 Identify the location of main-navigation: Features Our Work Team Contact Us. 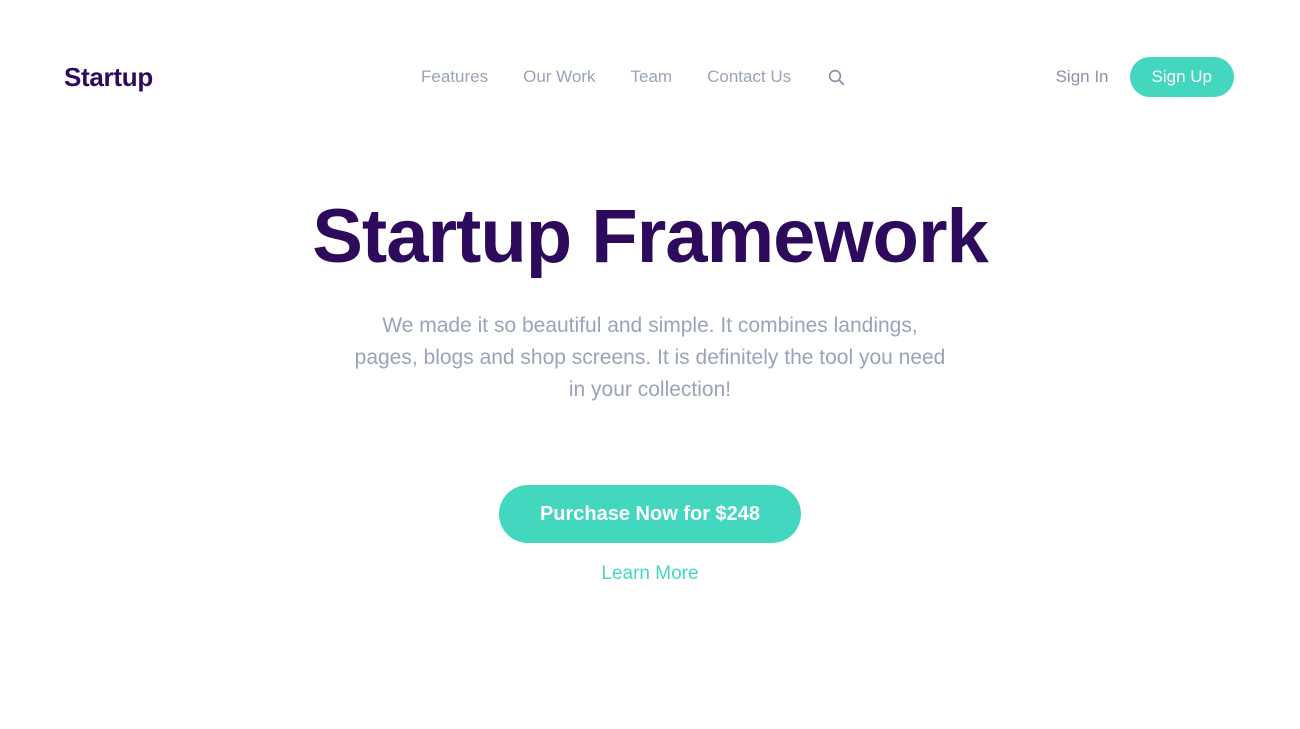
(634, 77).